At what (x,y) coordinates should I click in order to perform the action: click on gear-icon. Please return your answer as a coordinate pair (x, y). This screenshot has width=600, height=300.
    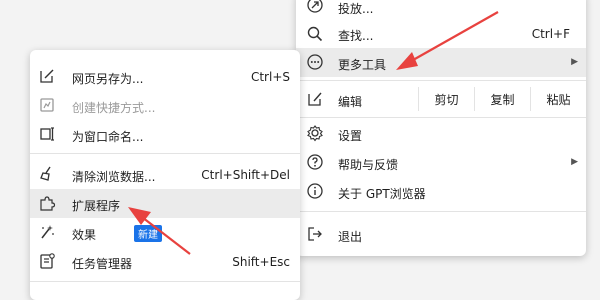
    Looking at the image, I should click on (315, 133).